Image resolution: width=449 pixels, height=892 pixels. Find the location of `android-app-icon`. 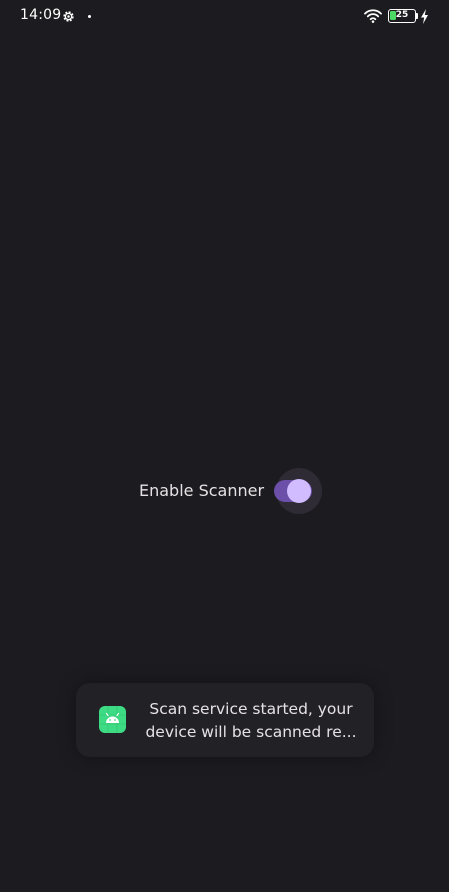

android-app-icon is located at coordinates (112, 719).